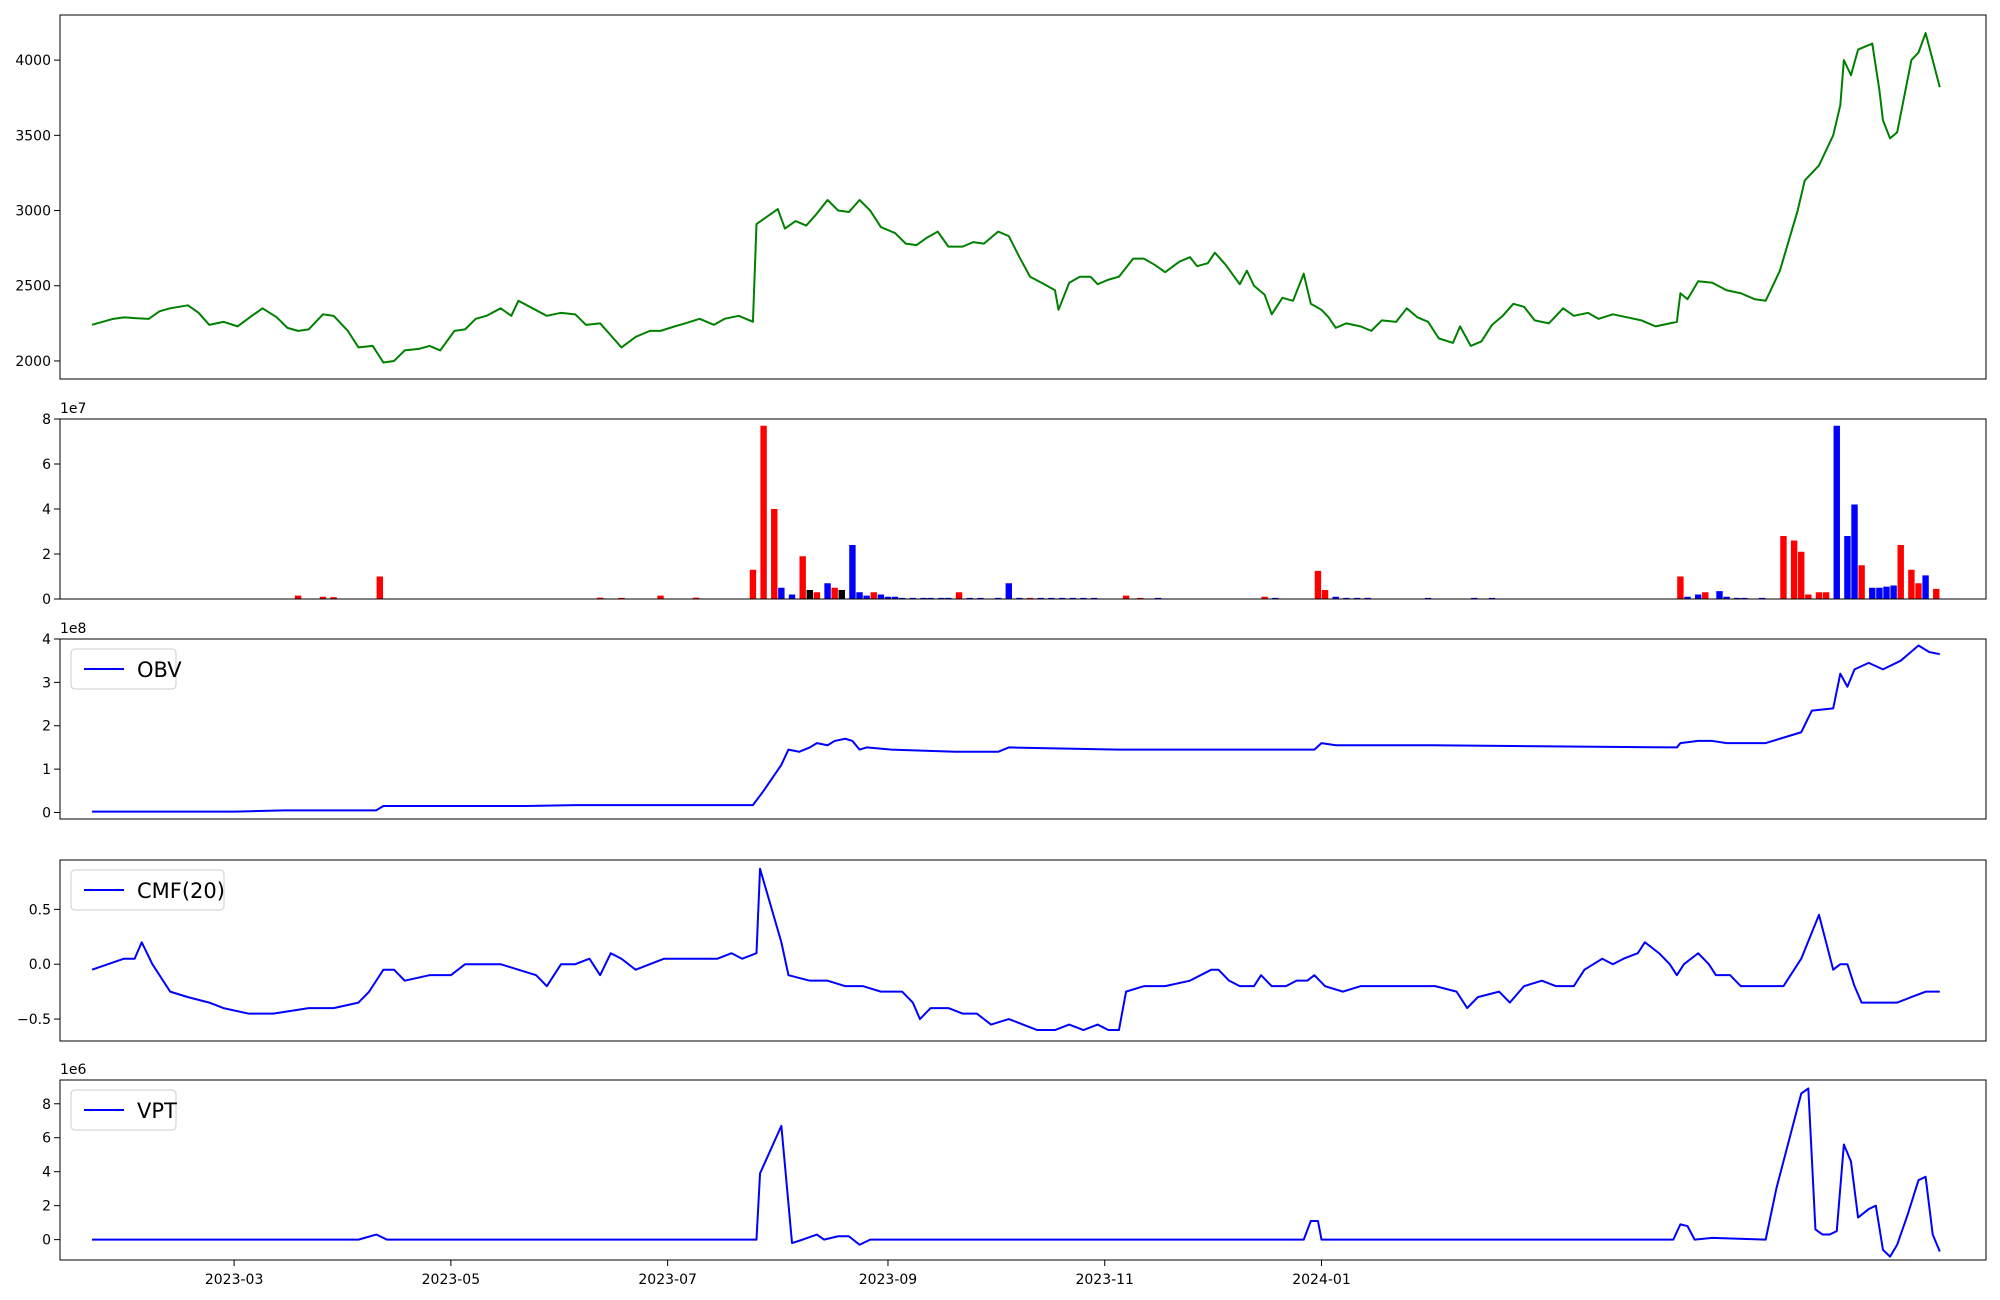 Image resolution: width=2000 pixels, height=1300 pixels. I want to click on x-tick-label: 2024-01, so click(1321, 1280).